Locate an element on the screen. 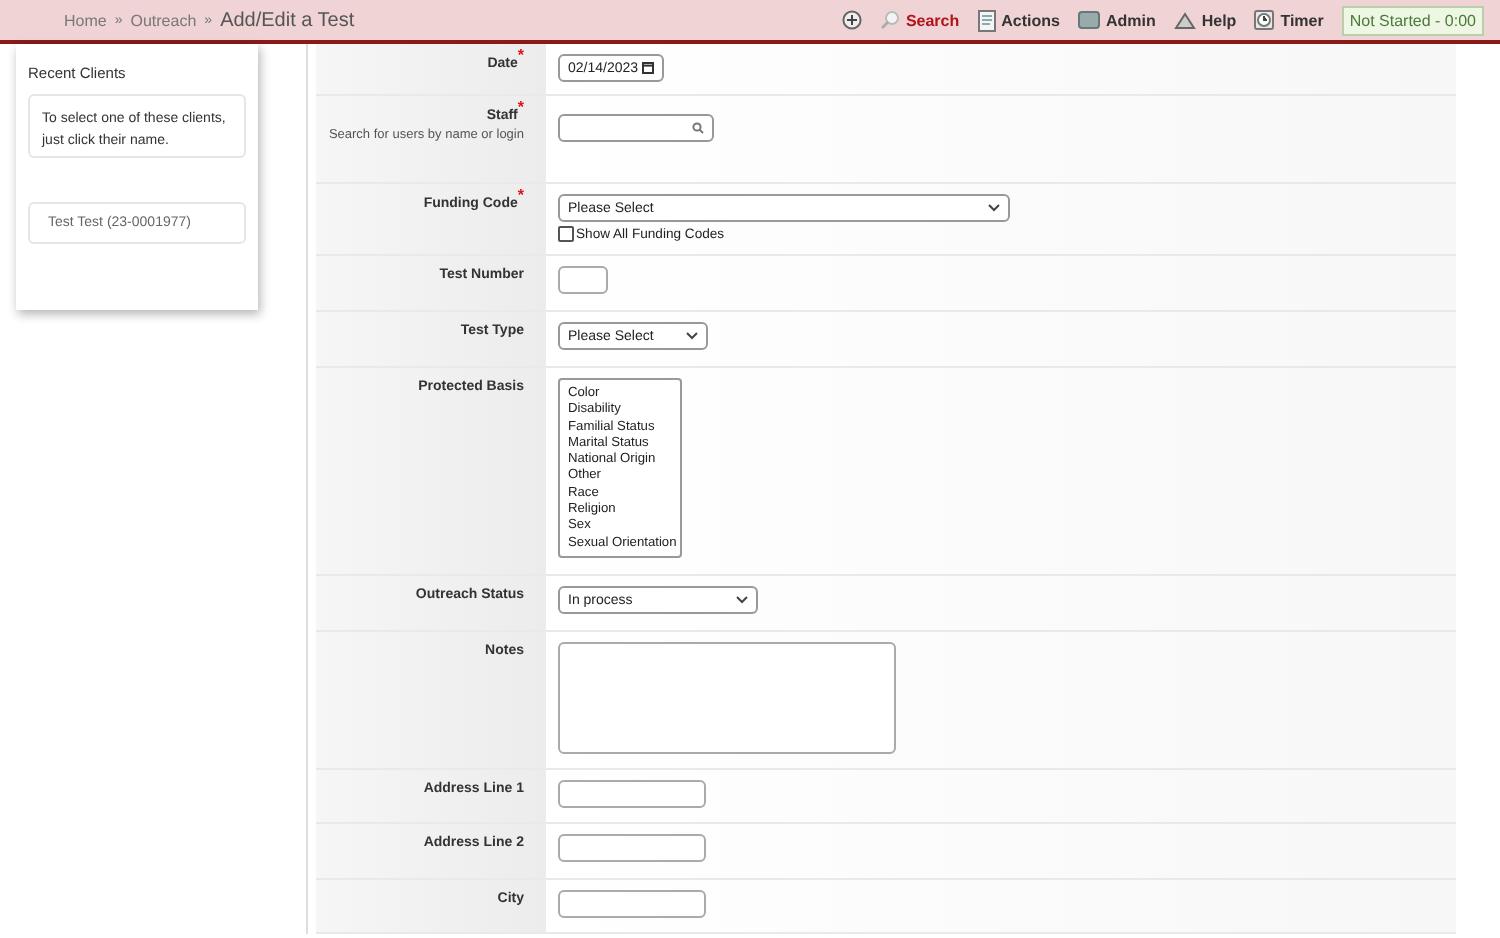 The width and height of the screenshot is (1500, 938). checkbox is located at coordinates (566, 234).